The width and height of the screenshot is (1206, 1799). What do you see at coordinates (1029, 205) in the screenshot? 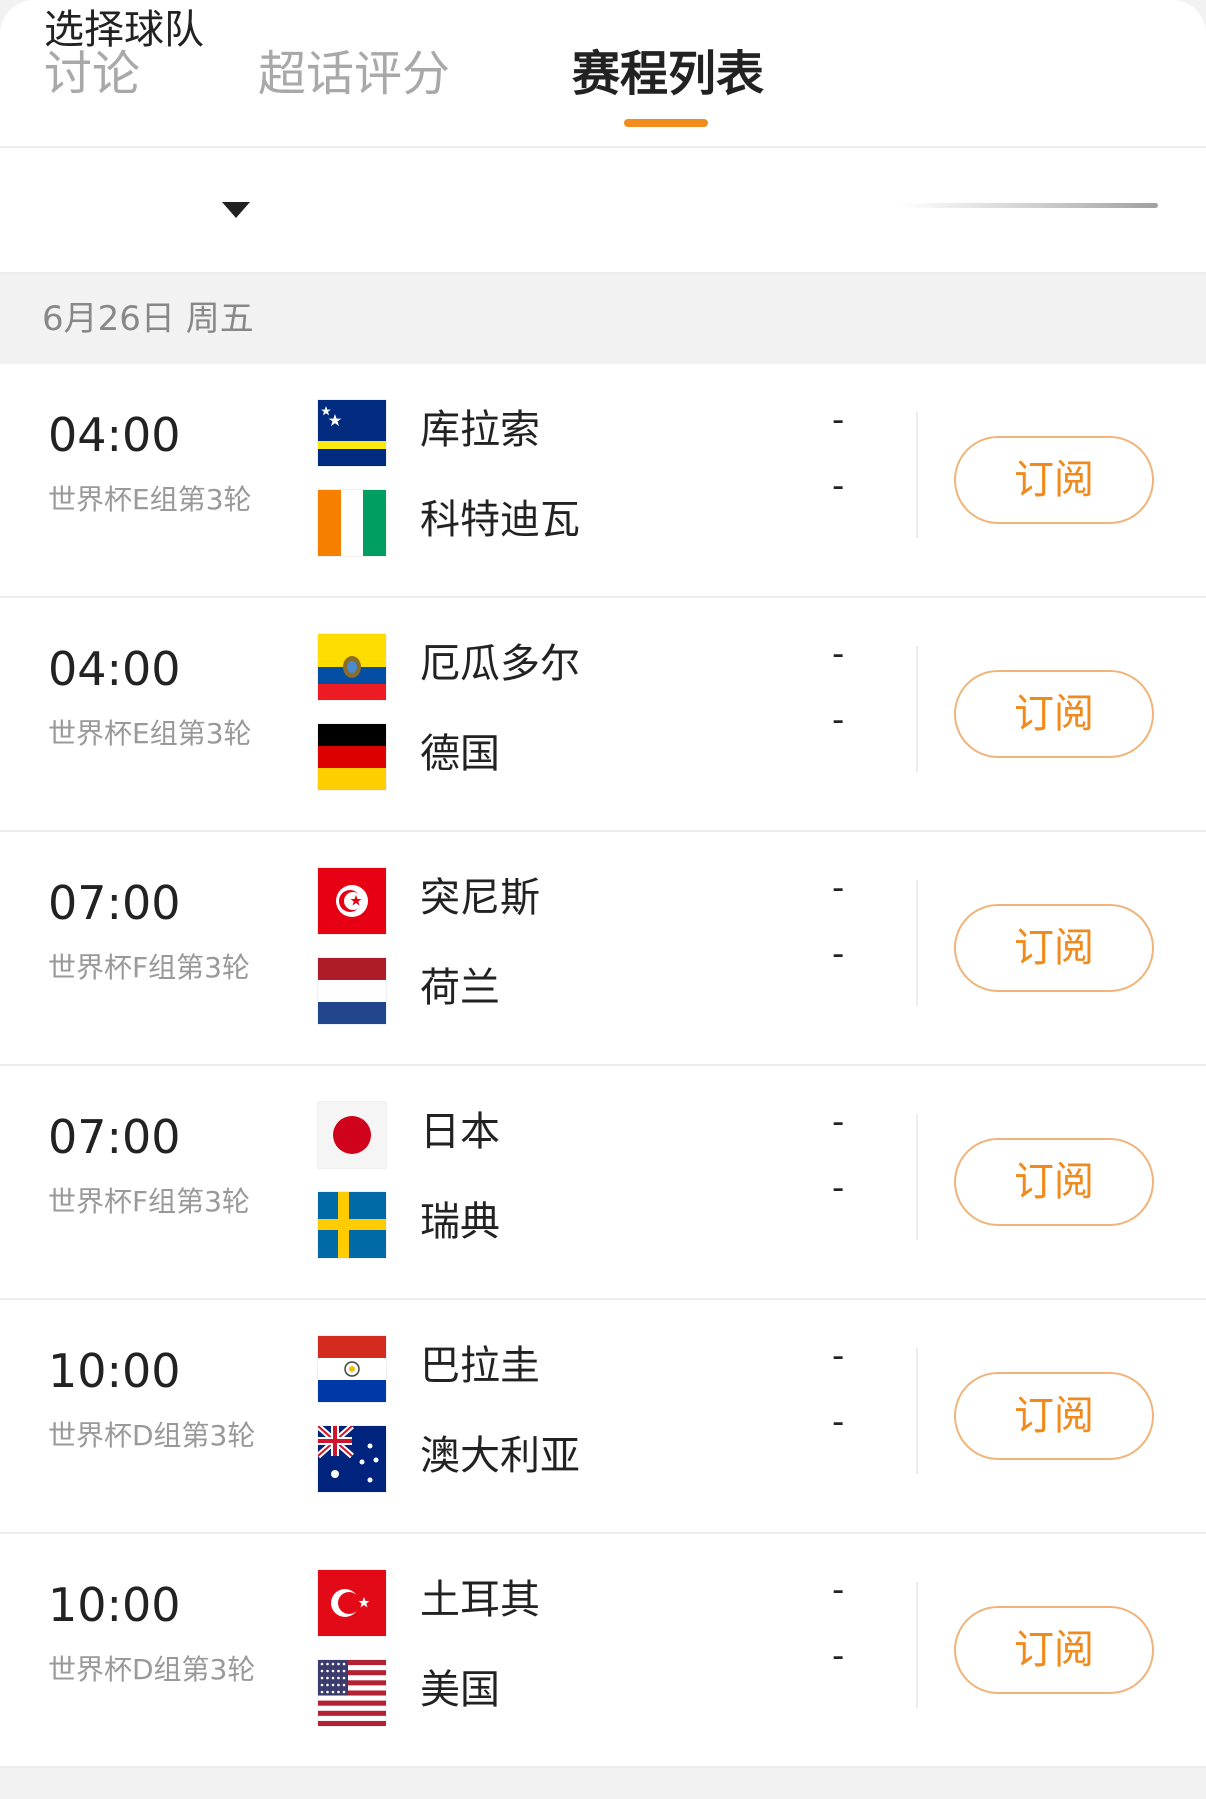
I see `faded-divider` at bounding box center [1029, 205].